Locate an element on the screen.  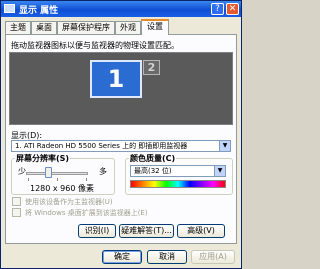
tab-strip: 主题 桌面 屏幕保护程序 外观 设置 is located at coordinates (121, 27).